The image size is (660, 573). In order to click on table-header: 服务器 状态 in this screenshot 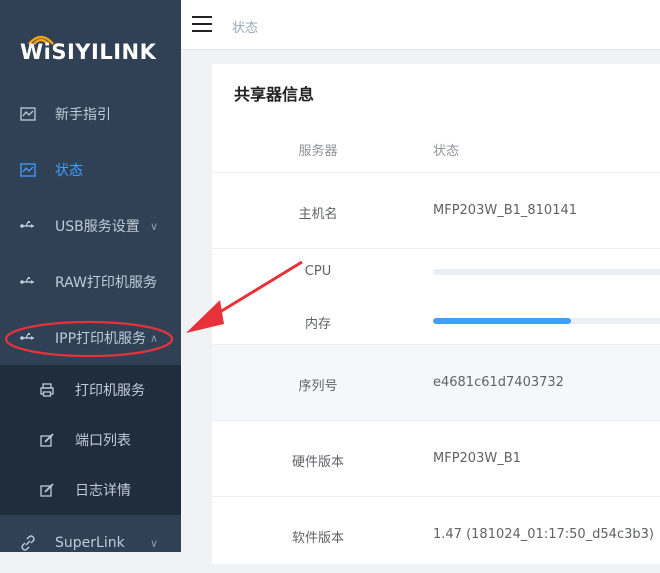, I will do `click(436, 141)`.